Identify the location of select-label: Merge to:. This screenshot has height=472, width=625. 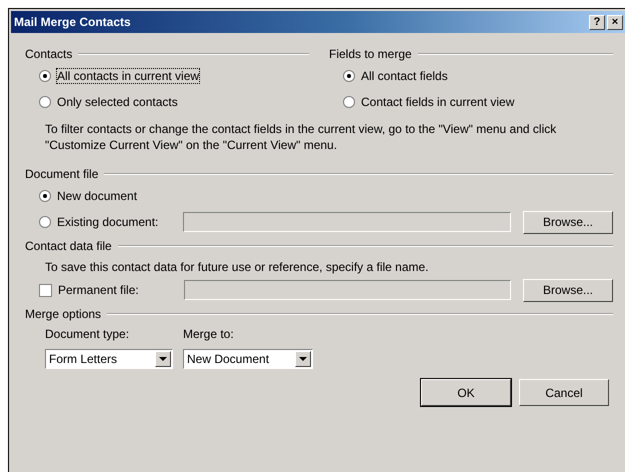
(209, 334).